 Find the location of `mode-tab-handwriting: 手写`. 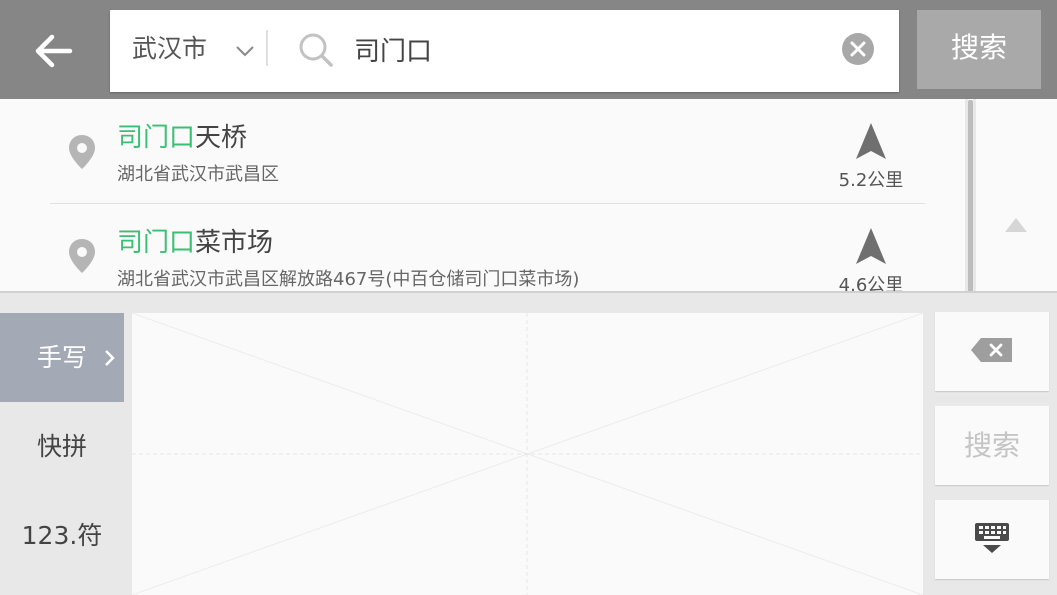

mode-tab-handwriting: 手写 is located at coordinates (62, 357).